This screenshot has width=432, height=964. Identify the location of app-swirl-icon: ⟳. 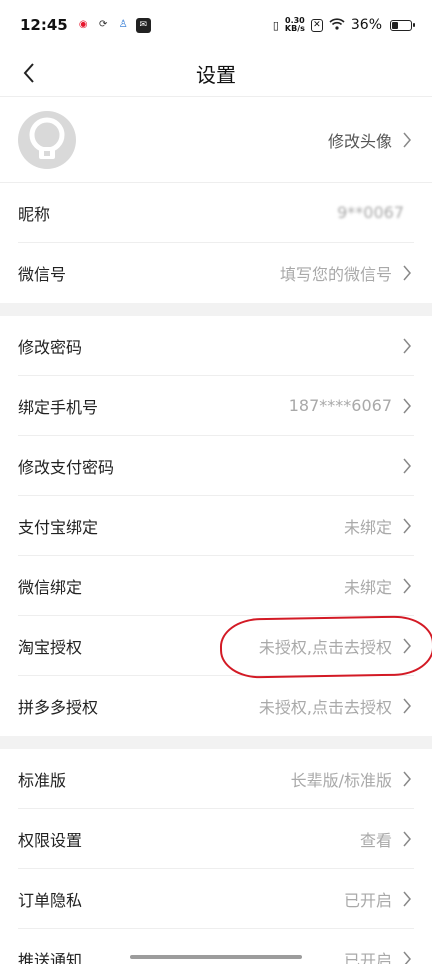
(103, 24).